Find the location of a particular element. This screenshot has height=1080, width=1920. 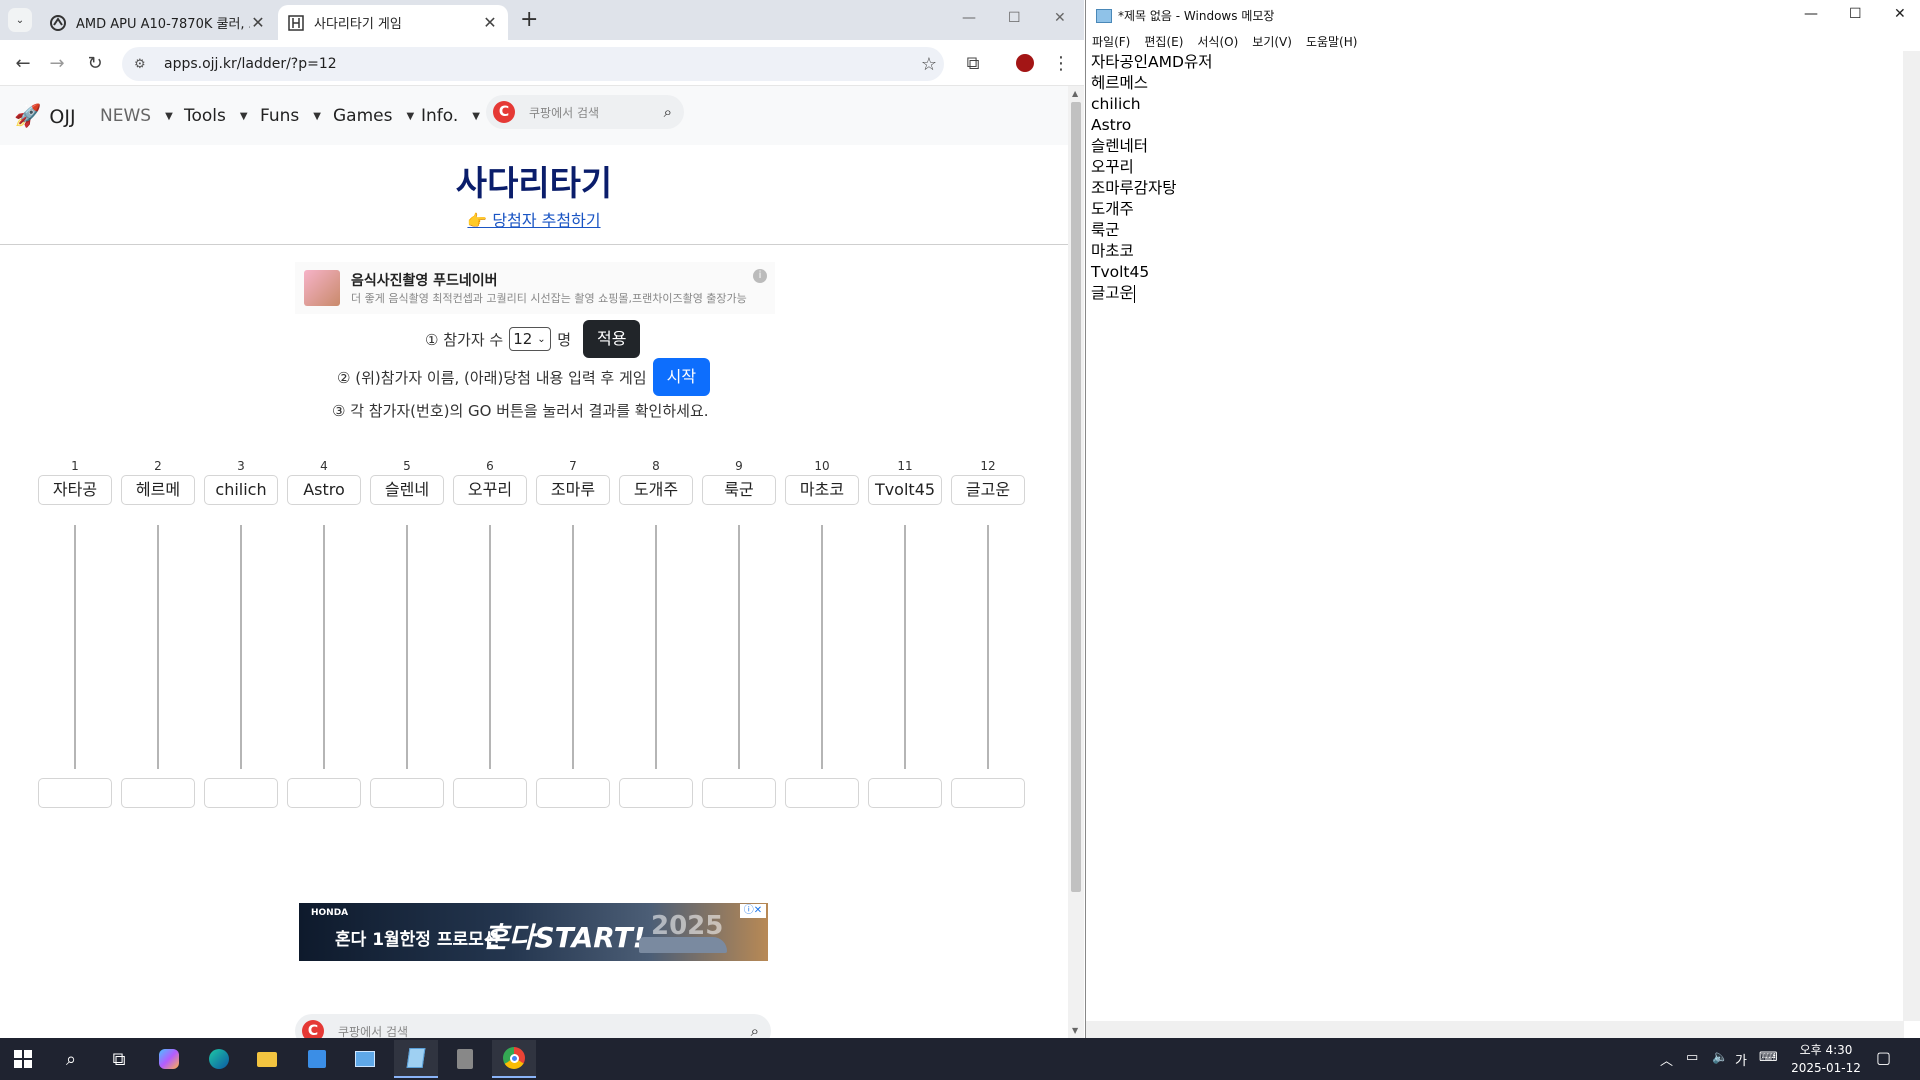

start-button: 시작 is located at coordinates (681, 377).